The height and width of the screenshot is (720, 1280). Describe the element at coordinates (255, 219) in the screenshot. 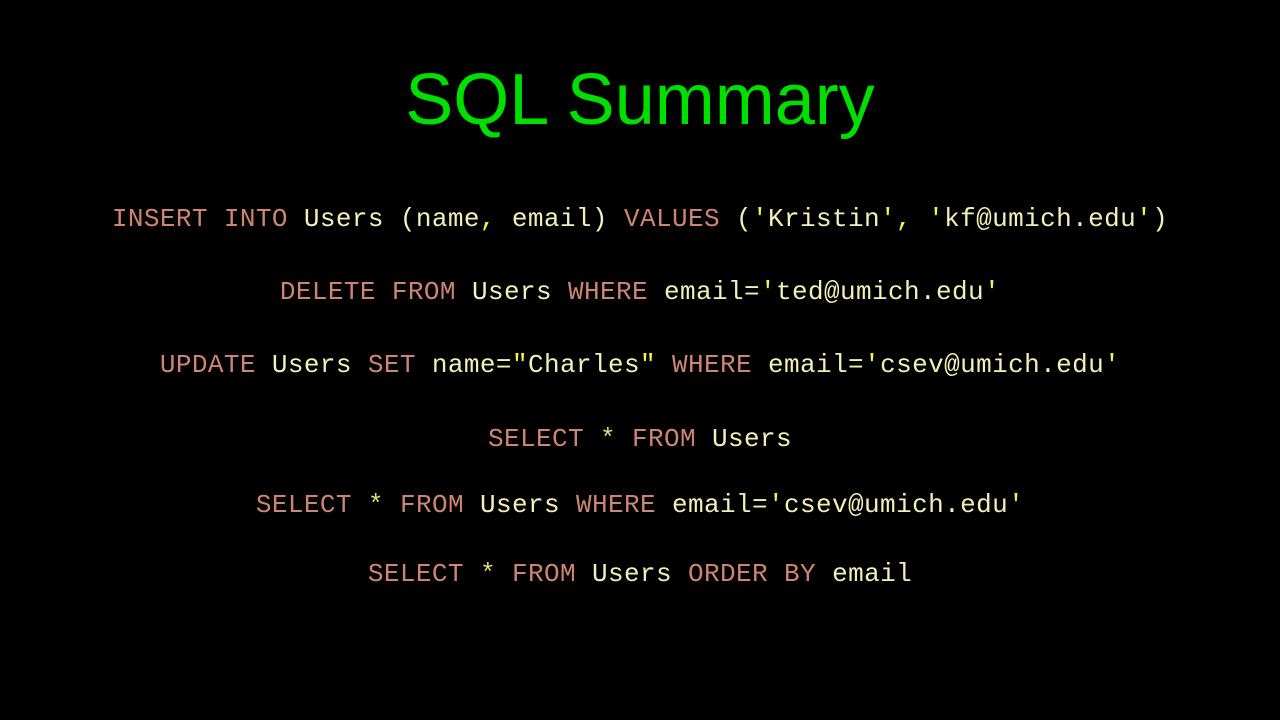

I see `sql-token-kw: INTO` at that location.